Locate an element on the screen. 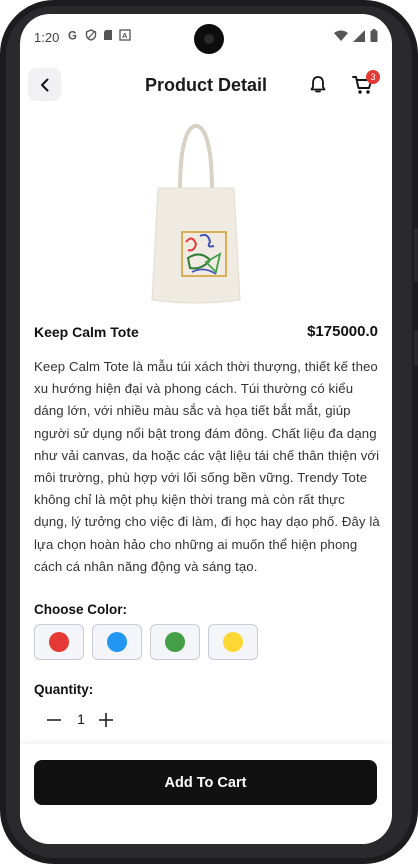  app-header: Product Detail 3 is located at coordinates (206, 87).